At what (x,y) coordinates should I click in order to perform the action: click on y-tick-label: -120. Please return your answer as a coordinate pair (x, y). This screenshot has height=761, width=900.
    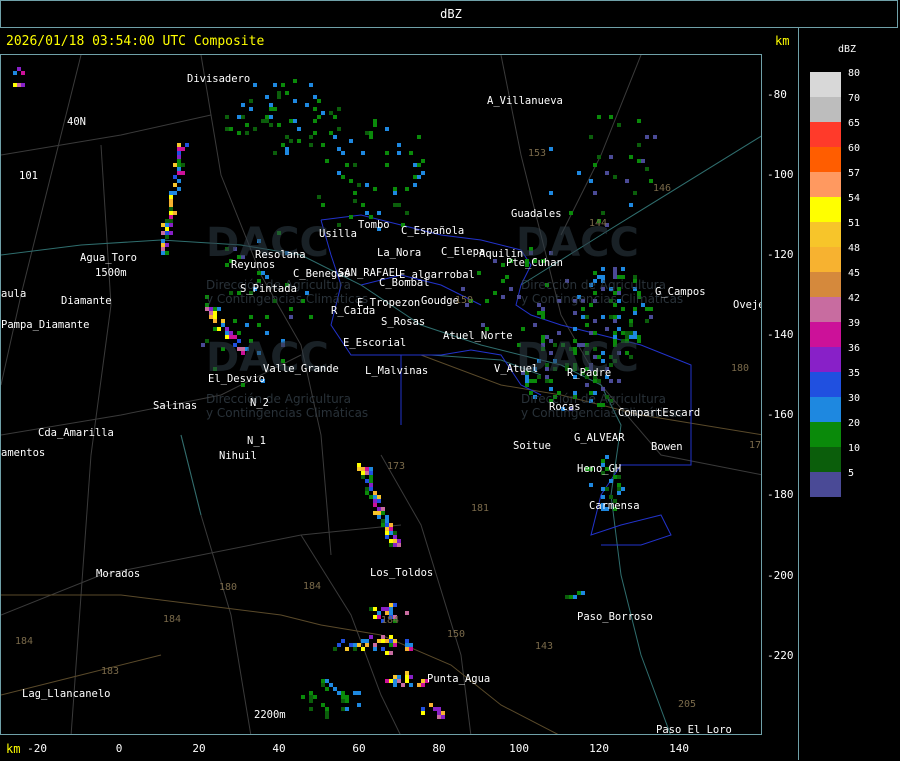
    Looking at the image, I should click on (780, 254).